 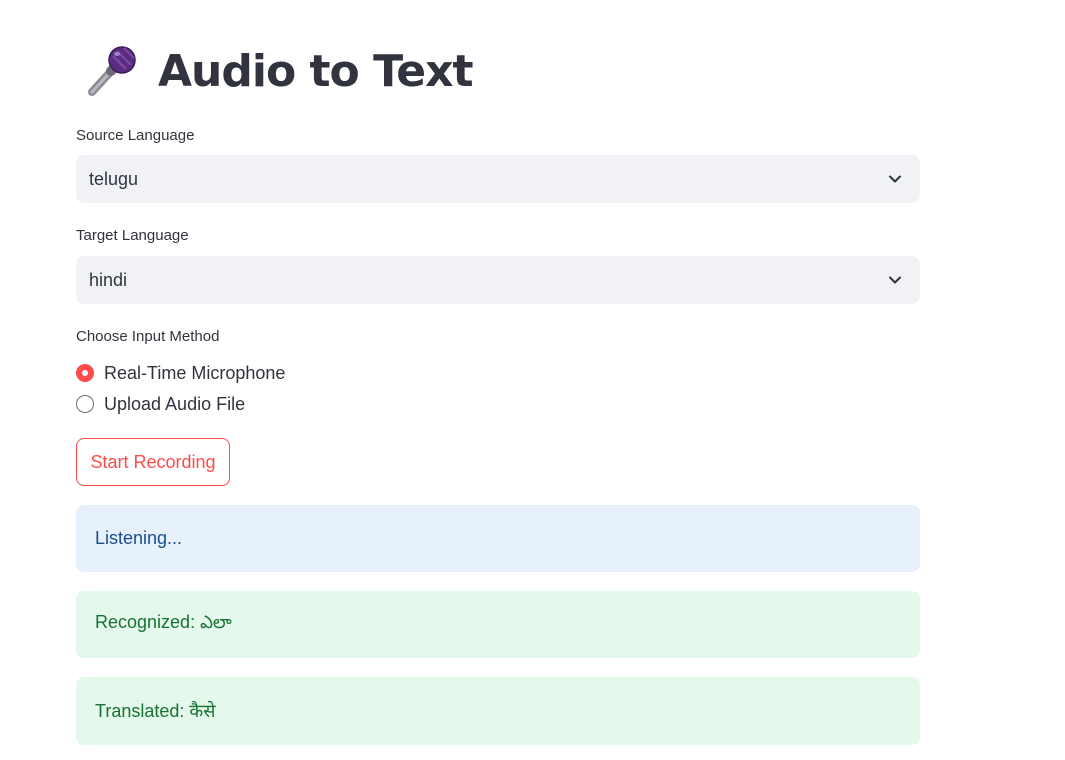 What do you see at coordinates (114, 178) in the screenshot?
I see `source-language-value: telugu` at bounding box center [114, 178].